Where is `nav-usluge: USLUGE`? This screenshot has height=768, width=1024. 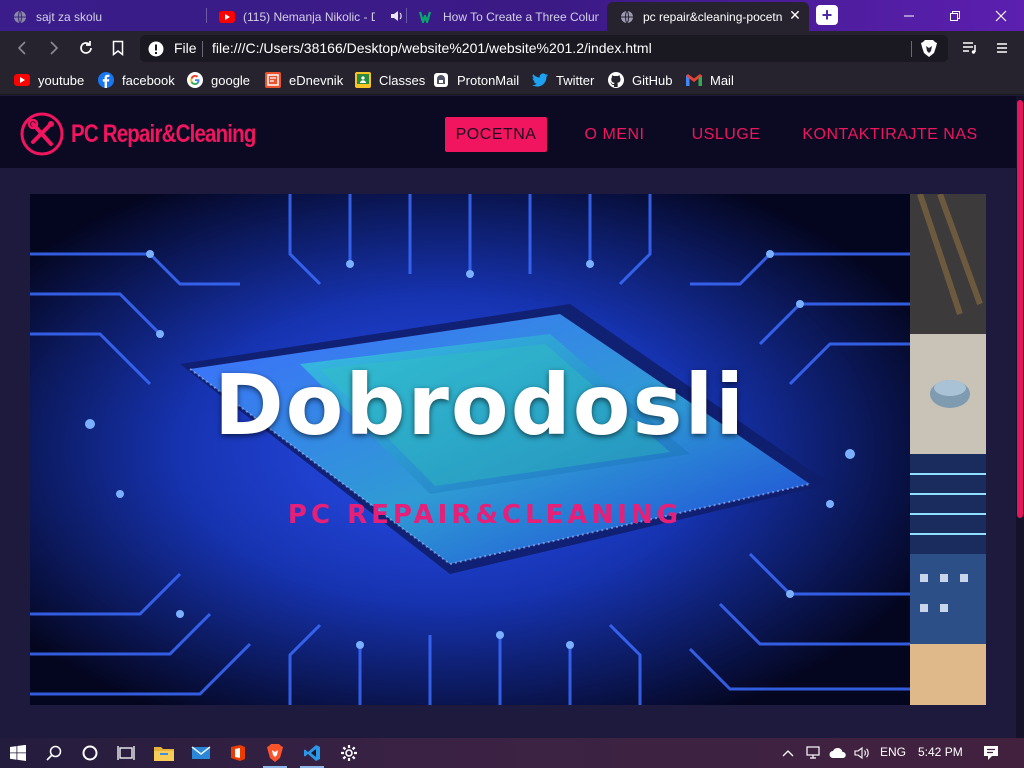
nav-usluge: USLUGE is located at coordinates (726, 134).